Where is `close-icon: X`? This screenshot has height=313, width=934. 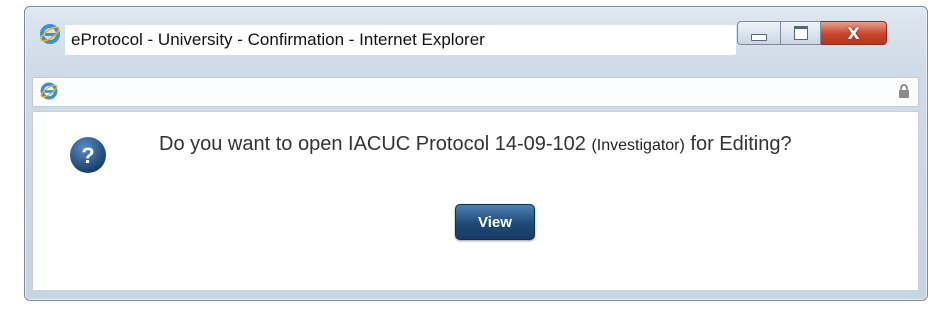
close-icon: X is located at coordinates (853, 33).